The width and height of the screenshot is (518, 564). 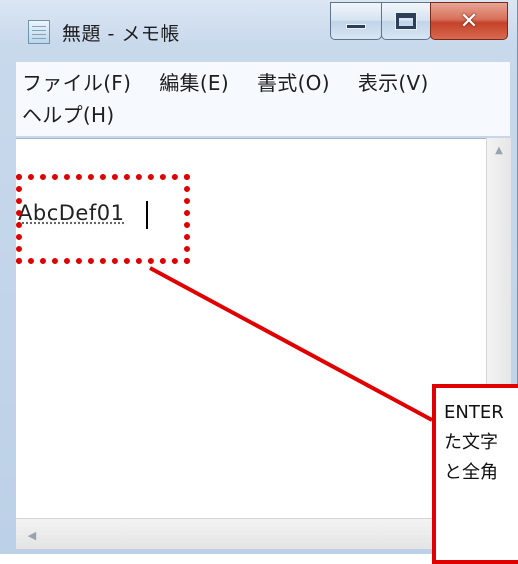 What do you see at coordinates (471, 442) in the screenshot?
I see `callout-line-2: た文字` at bounding box center [471, 442].